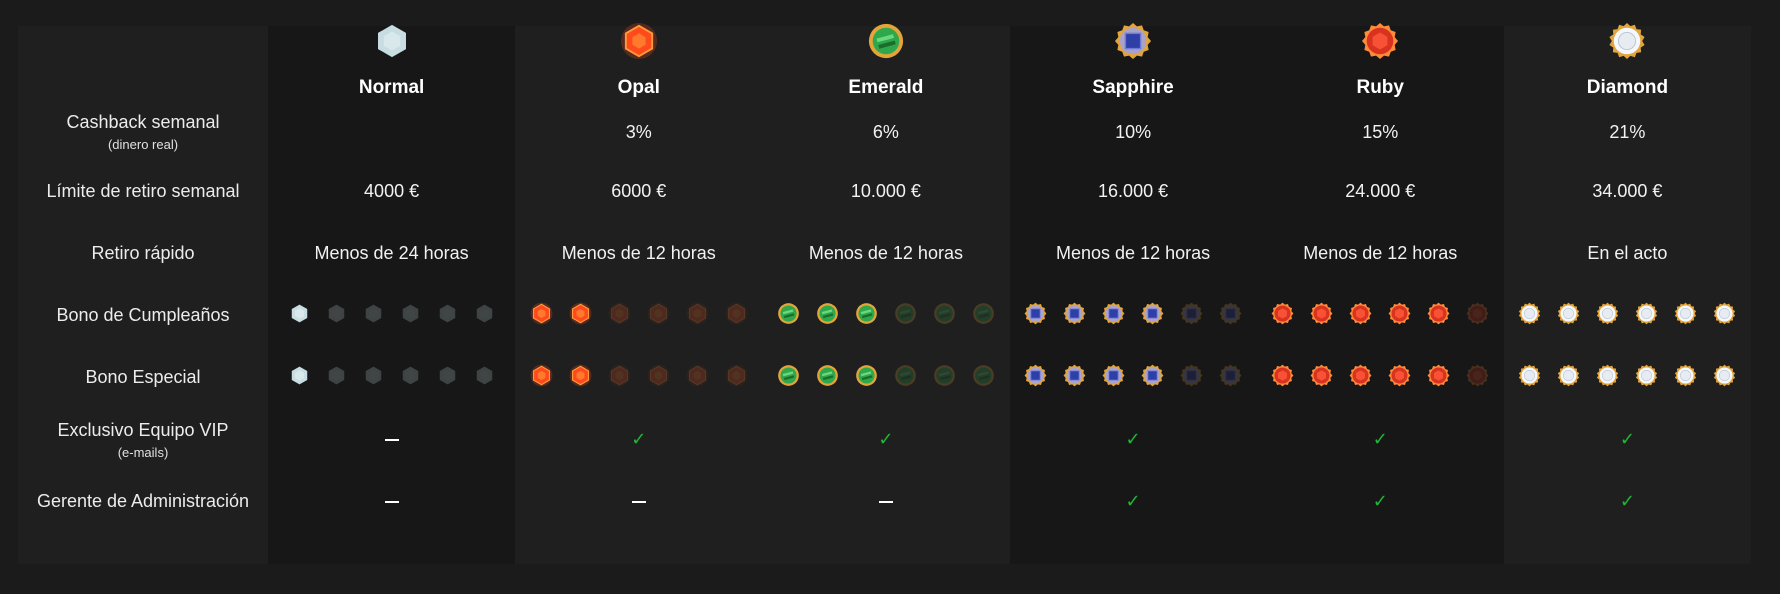  Describe the element at coordinates (143, 122) in the screenshot. I see `row-label-text: Cashback semanal` at that location.